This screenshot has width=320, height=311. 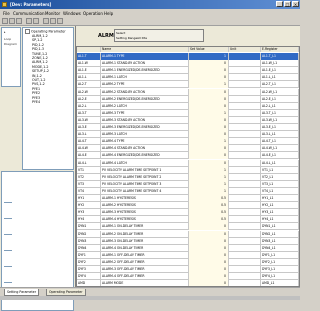 I want to click on new-icon, so click(x=5, y=21).